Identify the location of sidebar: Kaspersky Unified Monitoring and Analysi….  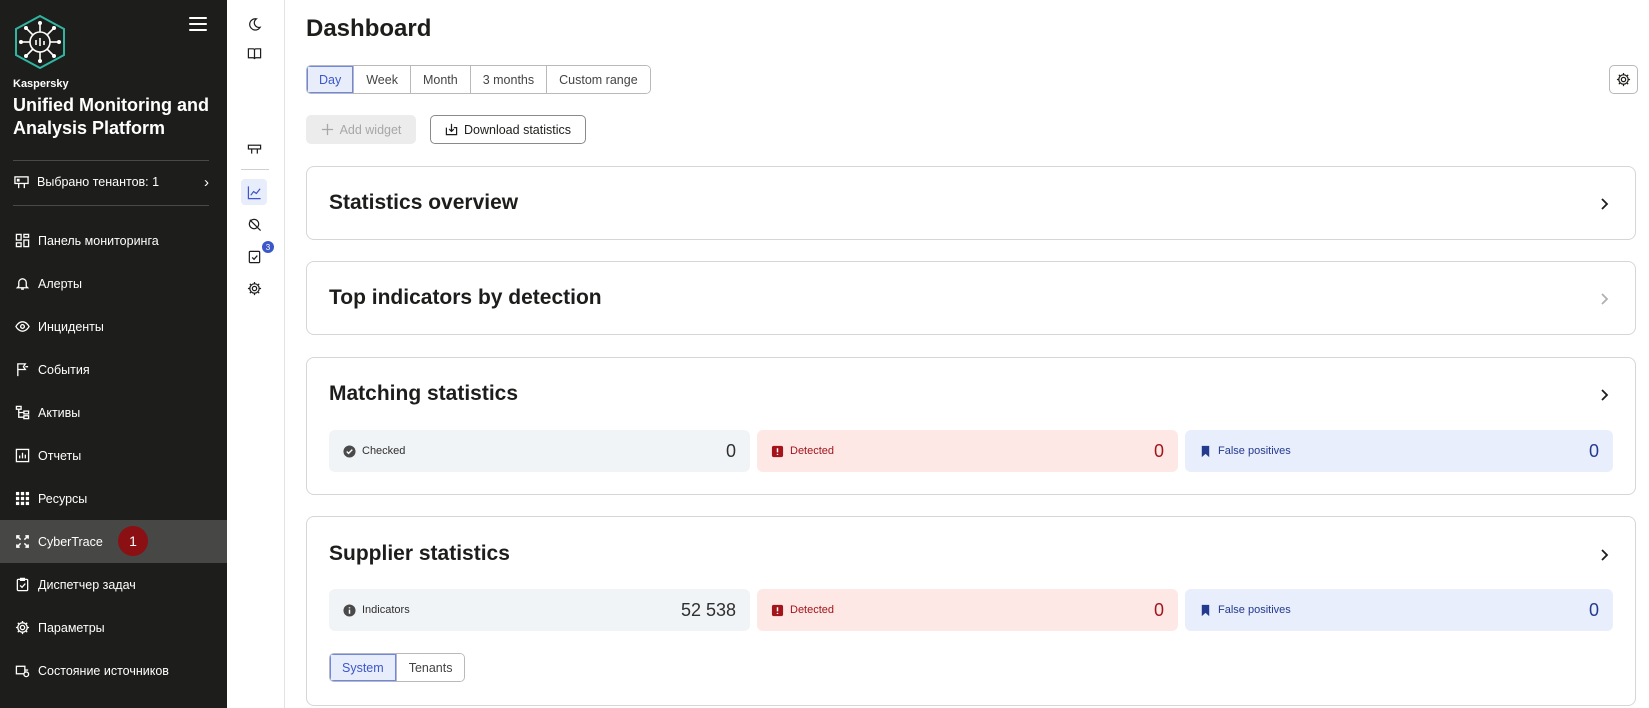
(113, 354).